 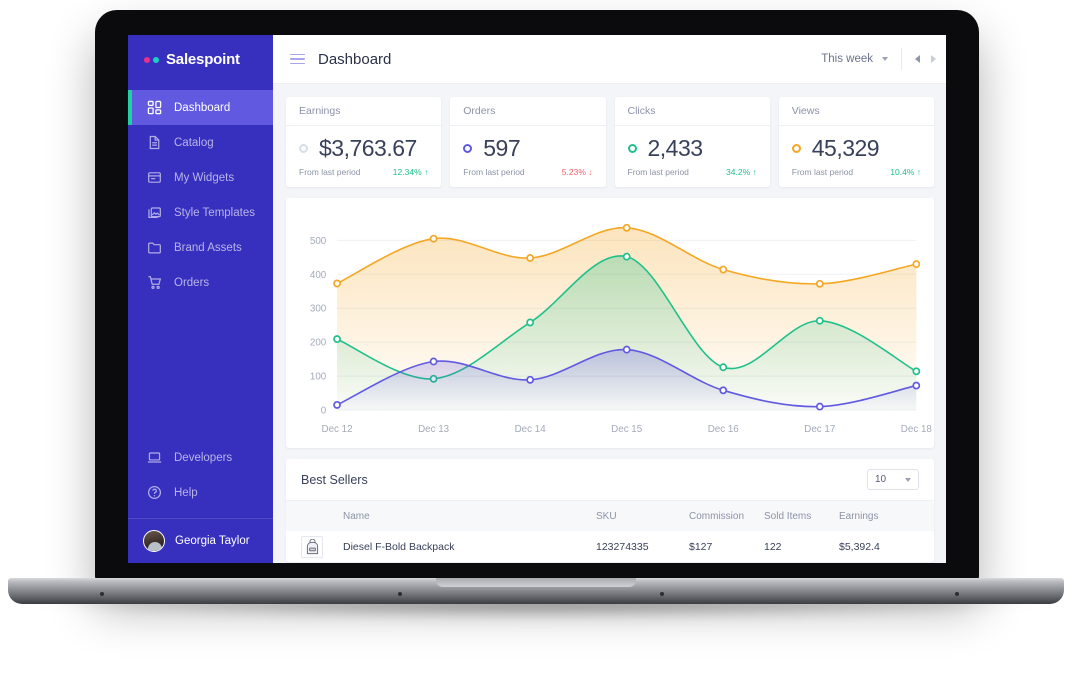 What do you see at coordinates (312, 546) in the screenshot?
I see `backpack-thumbnail-icon` at bounding box center [312, 546].